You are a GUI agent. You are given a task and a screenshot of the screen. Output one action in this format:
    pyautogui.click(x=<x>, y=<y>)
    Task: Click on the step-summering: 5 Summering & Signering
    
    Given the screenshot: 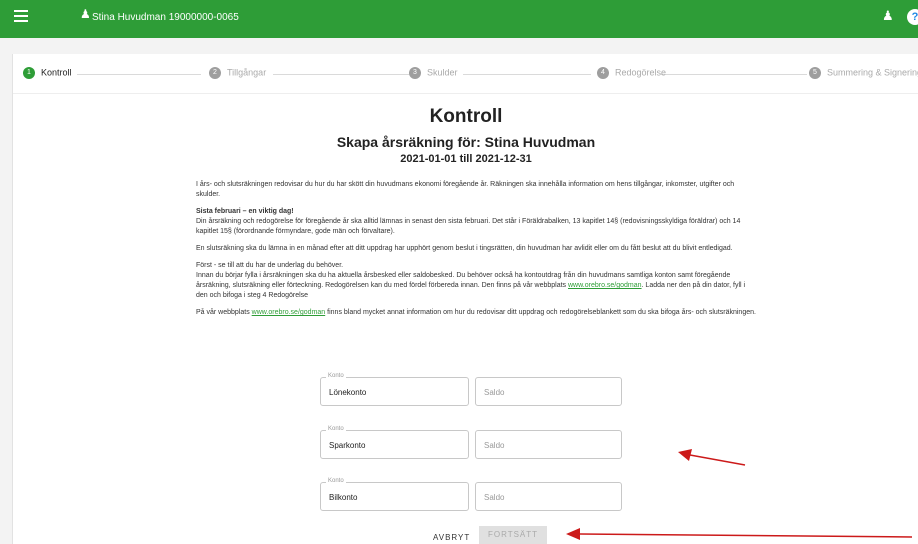 What is the action you would take?
    pyautogui.click(x=863, y=73)
    